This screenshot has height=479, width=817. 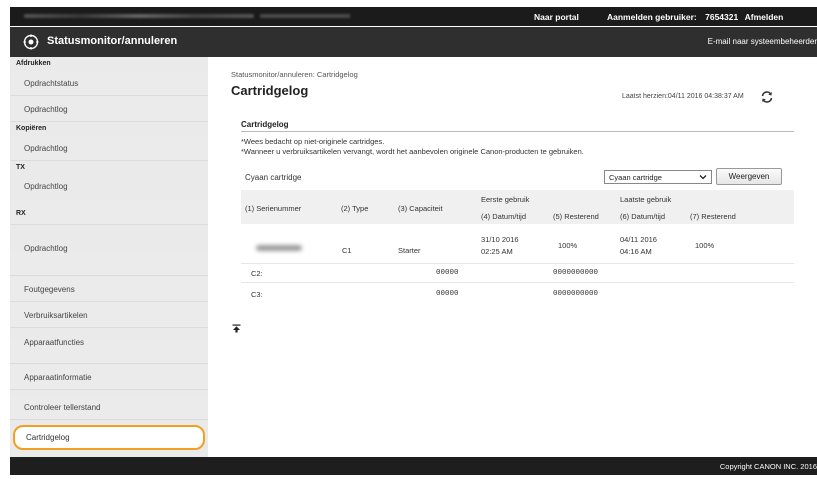 I want to click on sidebar-item-job-status: Opdrachtstatus, so click(x=109, y=83).